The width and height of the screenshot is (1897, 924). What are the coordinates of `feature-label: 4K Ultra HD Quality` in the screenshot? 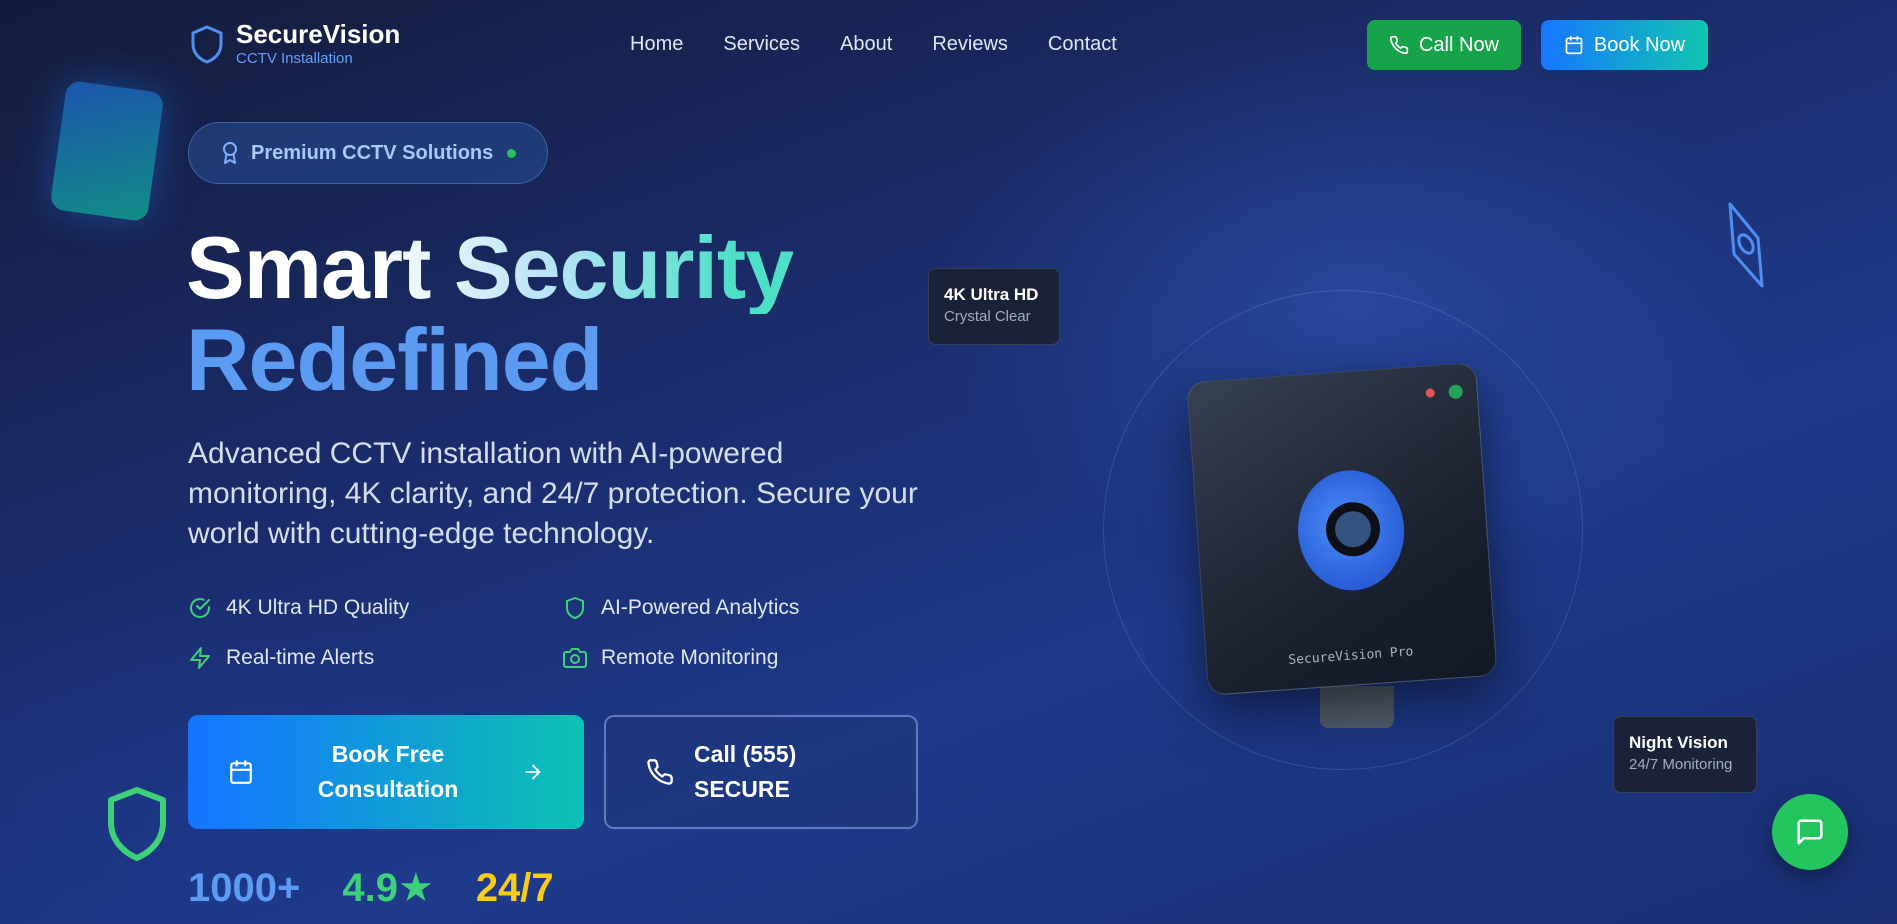 It's located at (318, 607).